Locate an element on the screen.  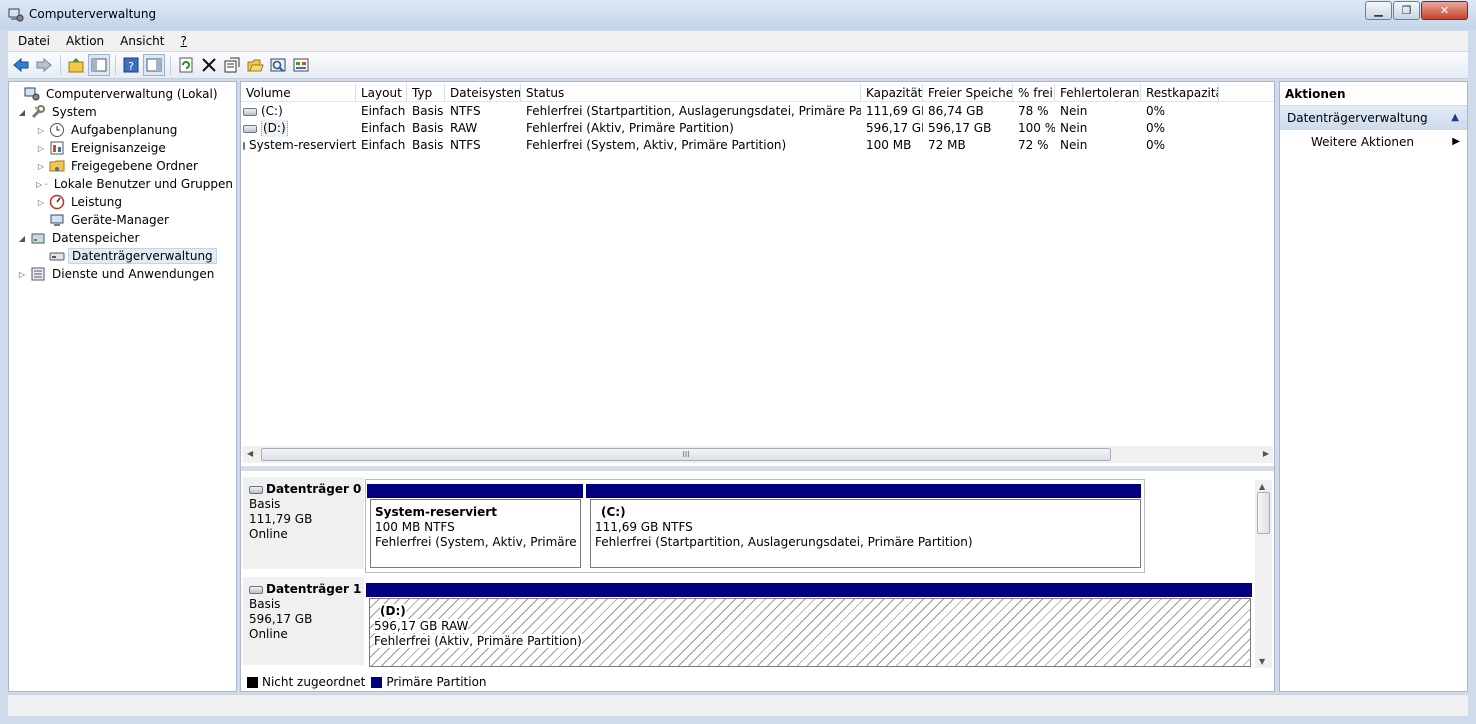
open-icon is located at coordinates (255, 65).